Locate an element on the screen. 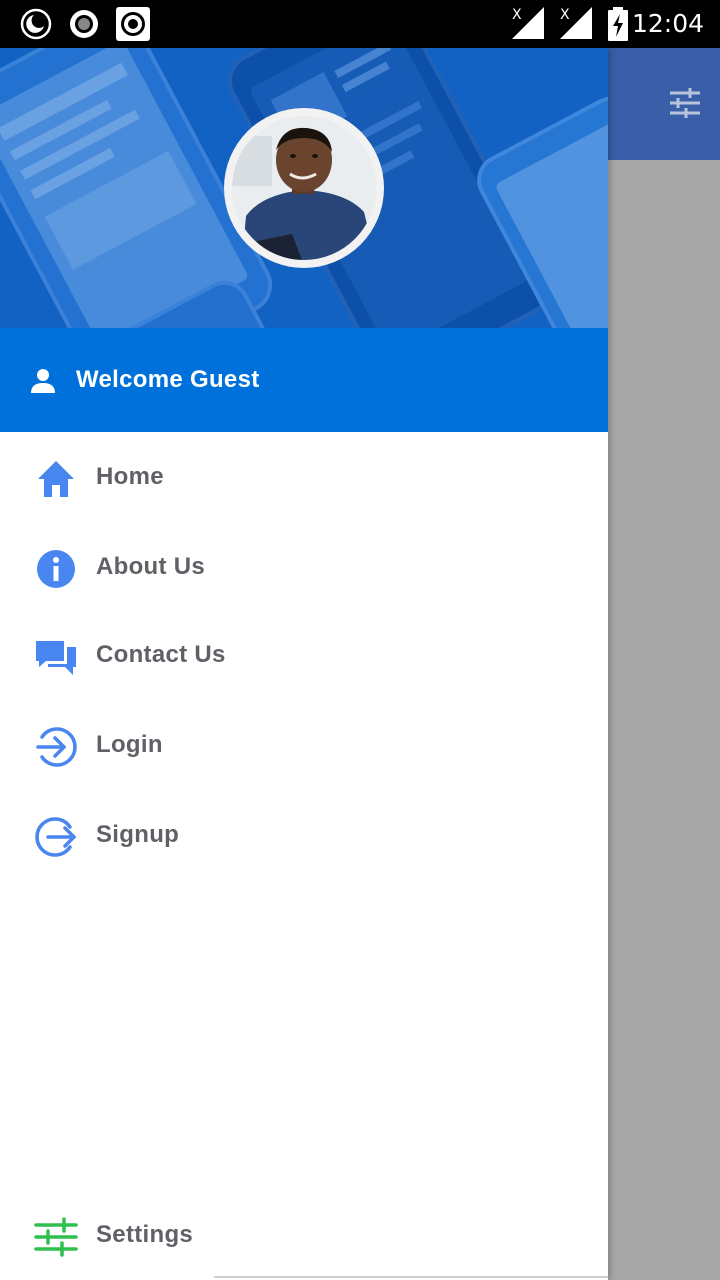 This screenshot has height=1280, width=720. target-icon is located at coordinates (133, 24).